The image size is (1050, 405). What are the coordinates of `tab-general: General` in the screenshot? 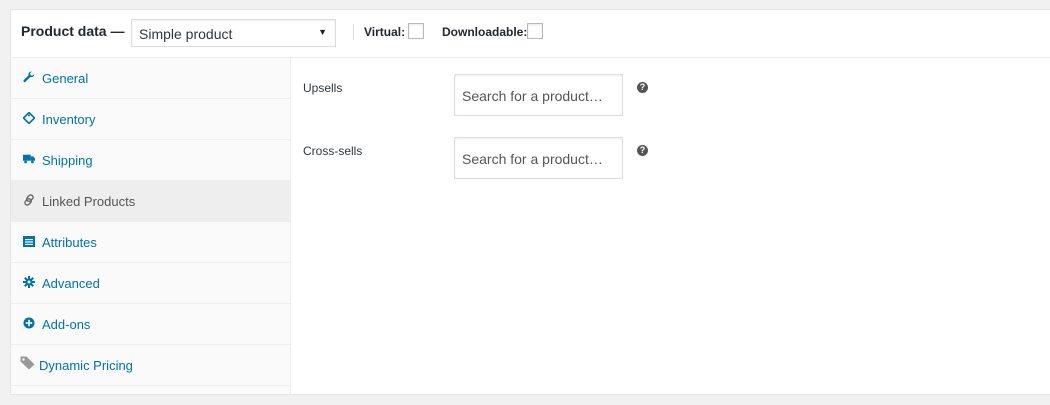 It's located at (150, 78).